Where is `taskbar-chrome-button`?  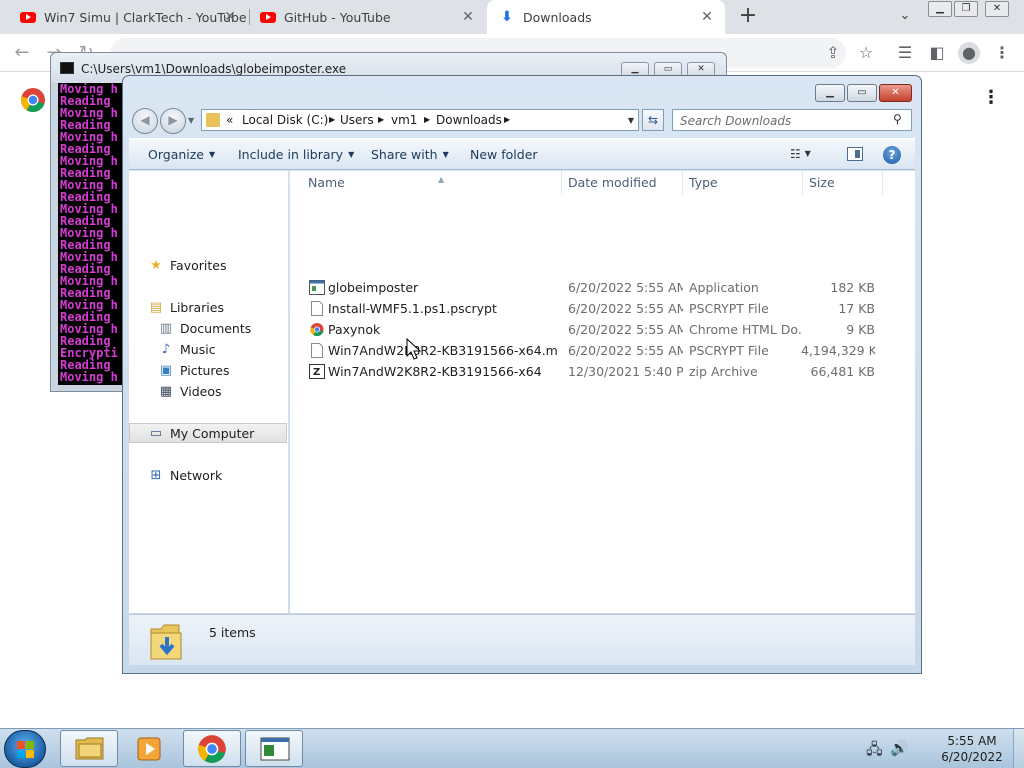 taskbar-chrome-button is located at coordinates (212, 748).